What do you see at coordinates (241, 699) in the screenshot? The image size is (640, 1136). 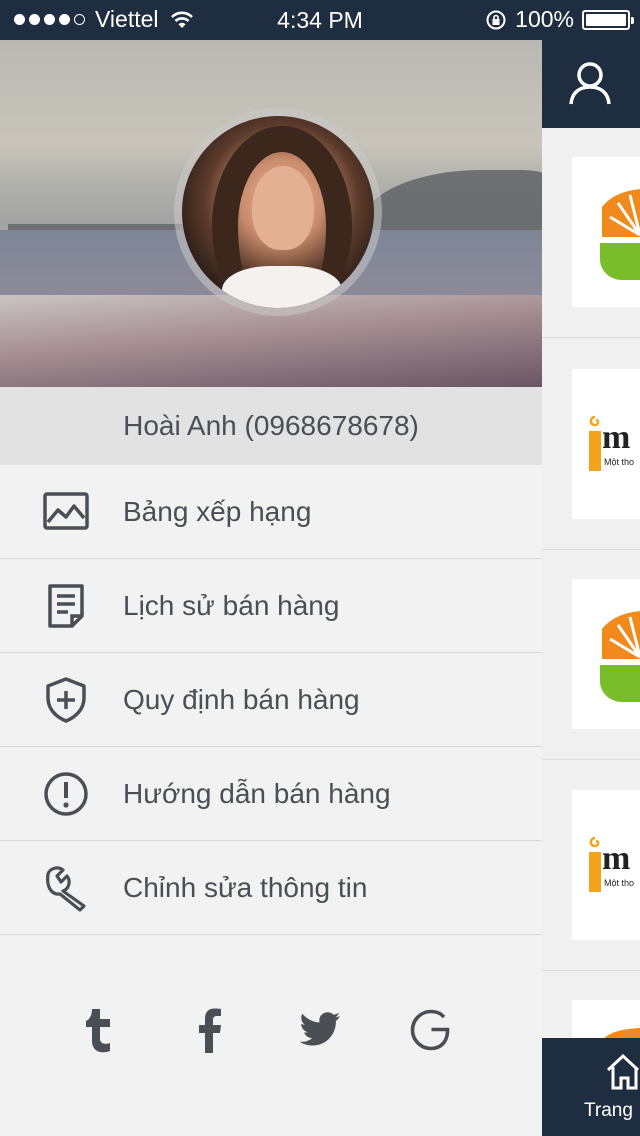 I see `menu-item-label: Quy định bán hàng` at bounding box center [241, 699].